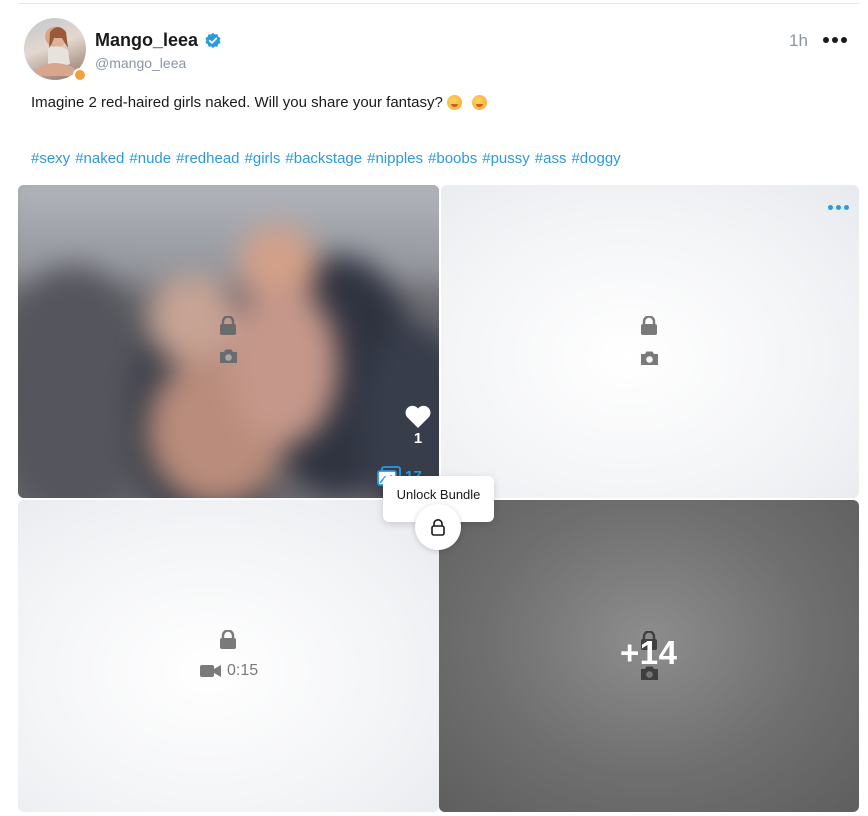 This screenshot has width=868, height=816. Describe the element at coordinates (798, 40) in the screenshot. I see `post-time: 1h` at that location.